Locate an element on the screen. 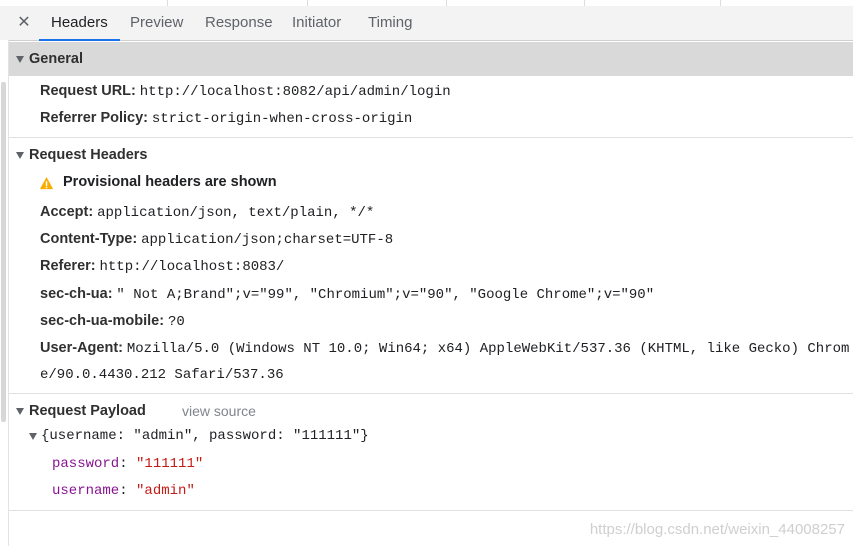  property-key: password is located at coordinates (86, 464).